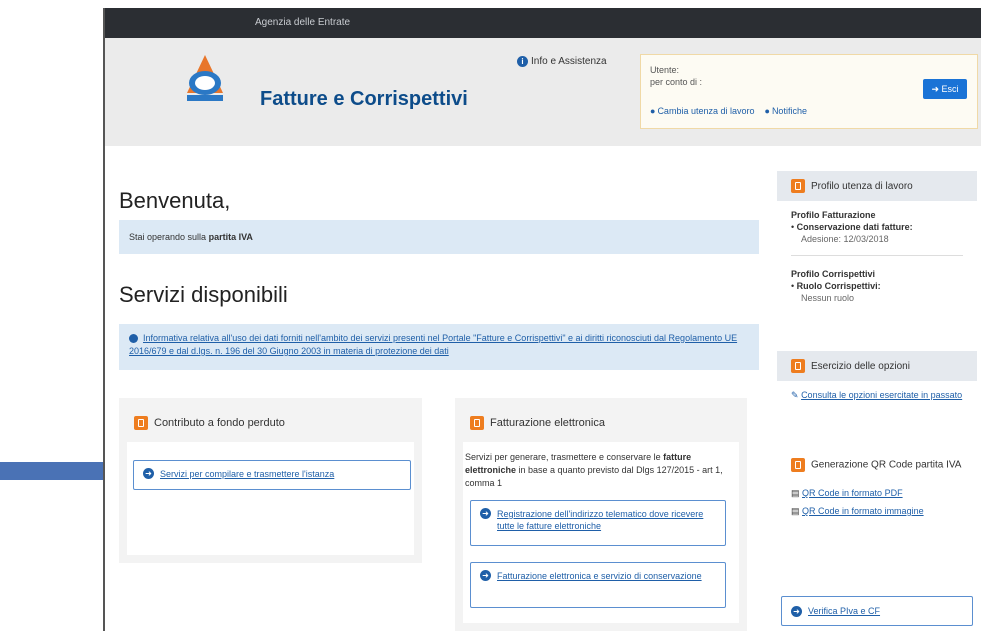  I want to click on user-for-label: per conto di :, so click(676, 82).